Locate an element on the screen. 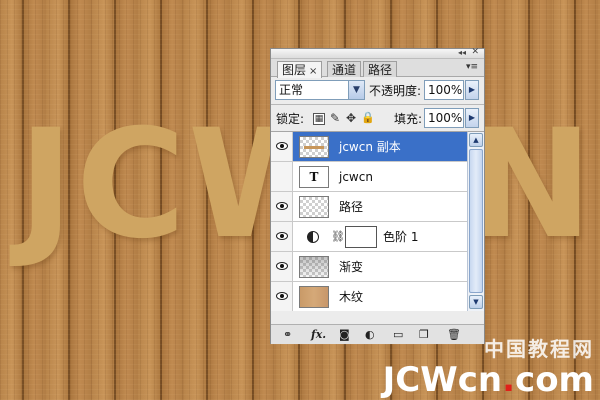  tab-layers-label: 图层 is located at coordinates (294, 70).